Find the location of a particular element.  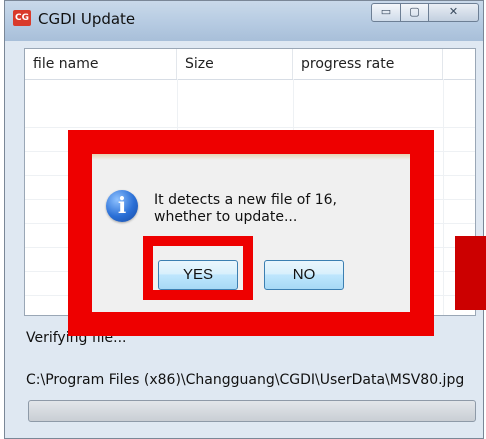

column-progress-rate: progress rate is located at coordinates (368, 64).